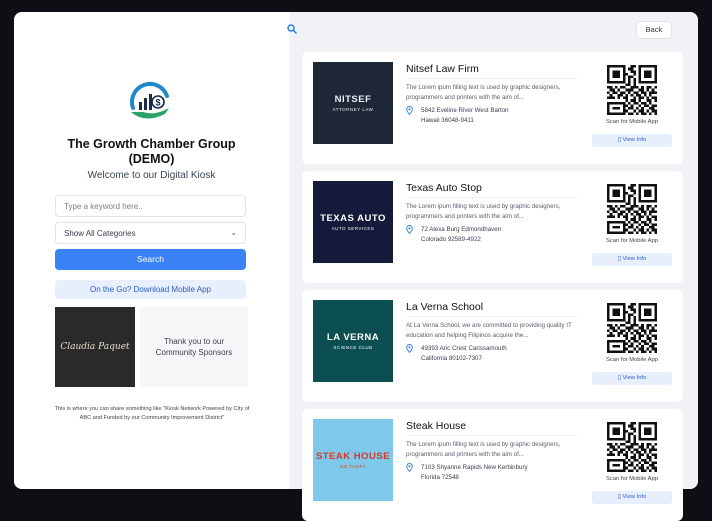  What do you see at coordinates (150, 206) in the screenshot?
I see `keyword-search-input: Type a keyword here..` at bounding box center [150, 206].